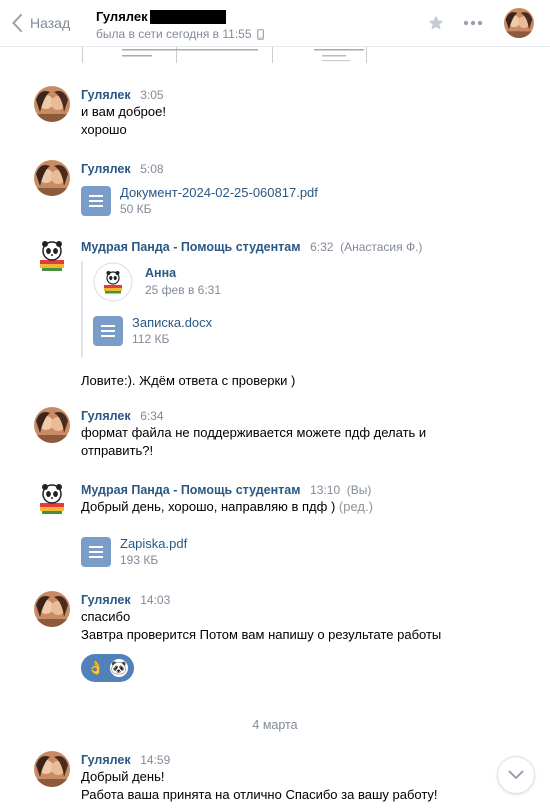  I want to click on back-button: Назад, so click(41, 23).